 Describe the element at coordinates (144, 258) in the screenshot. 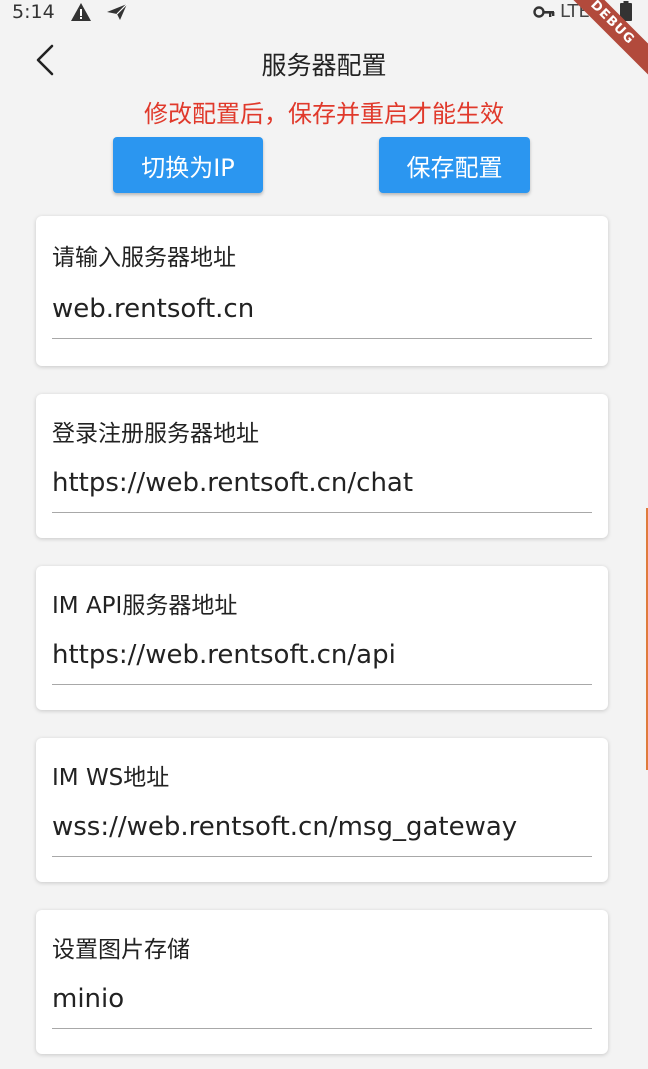

I see `server-address-label: 请输入服务器地址` at that location.